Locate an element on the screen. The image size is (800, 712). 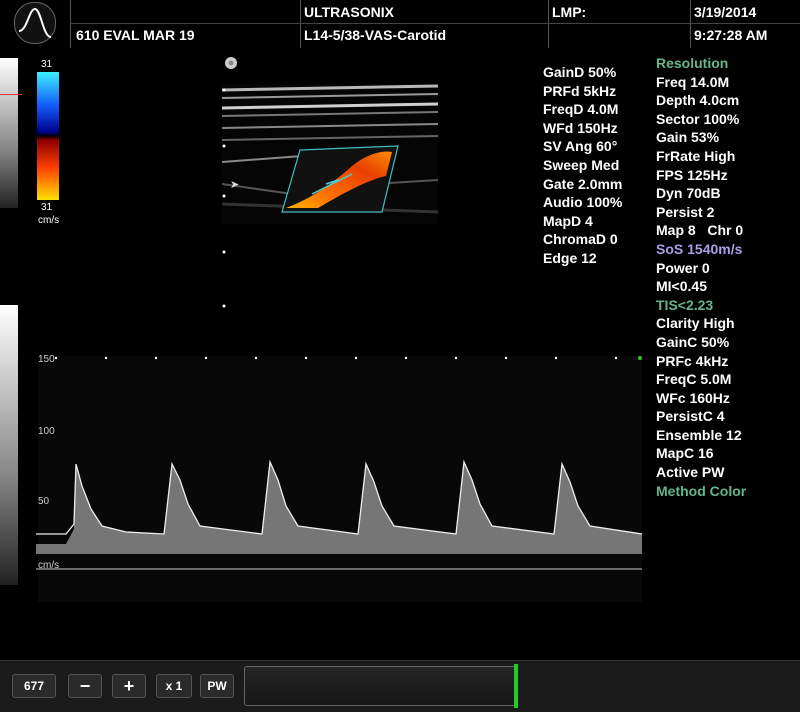
param-freqd: FreqD 4.0M is located at coordinates (581, 109).